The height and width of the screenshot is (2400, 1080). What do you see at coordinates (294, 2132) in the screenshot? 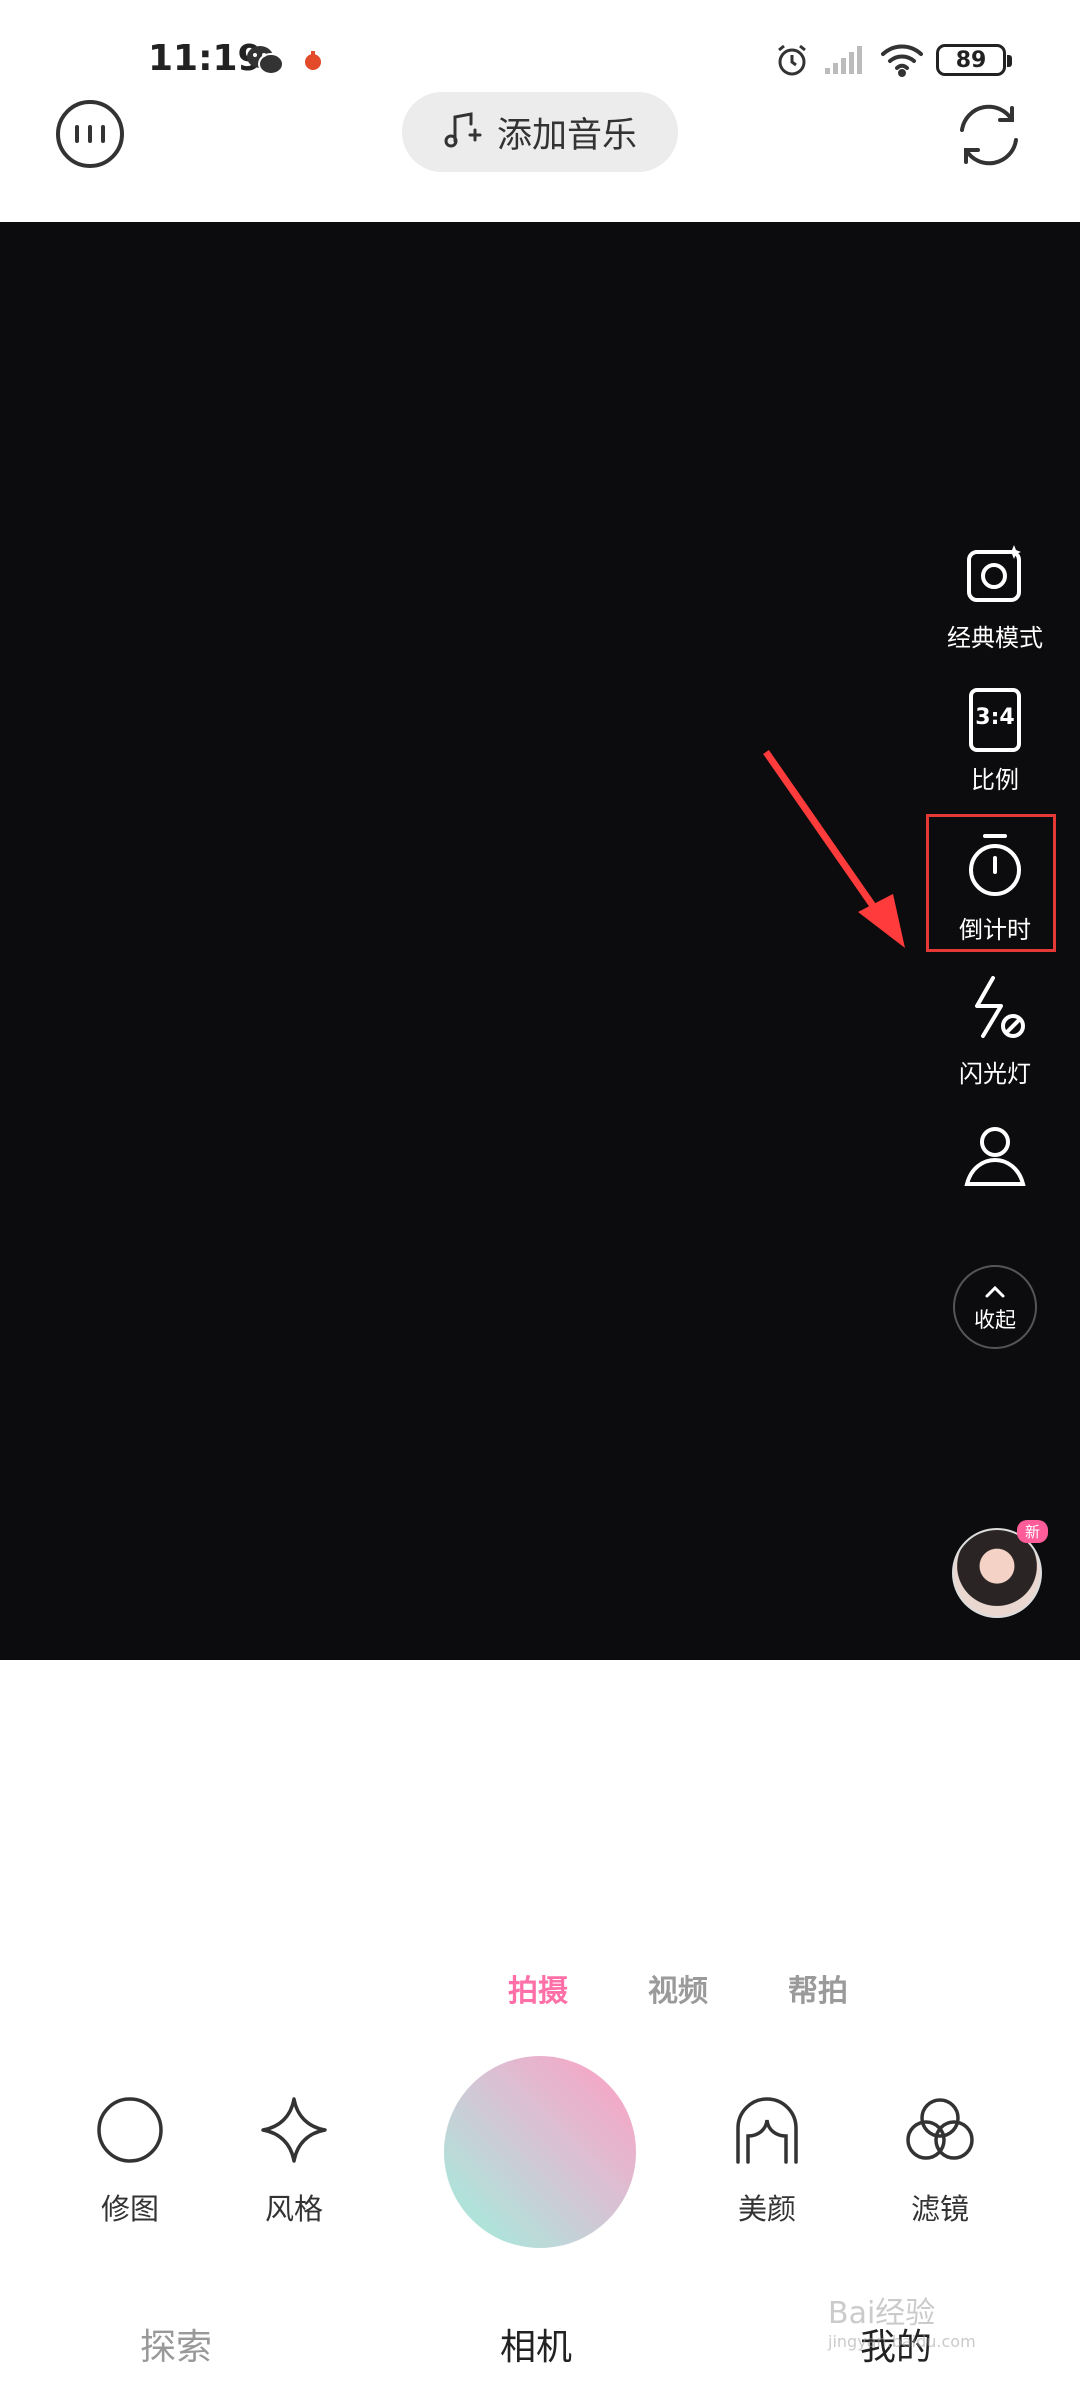
I see `sparkle-icon` at bounding box center [294, 2132].